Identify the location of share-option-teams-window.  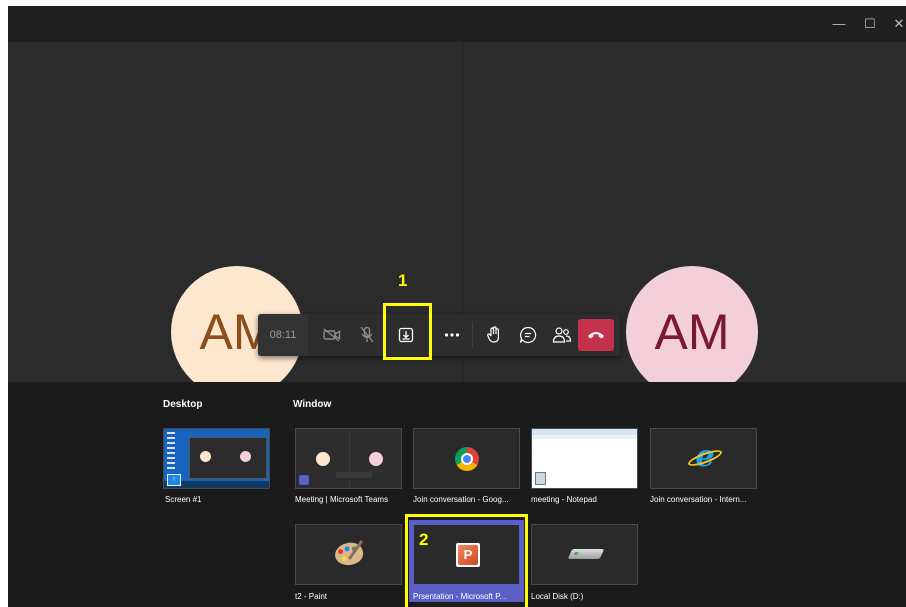
(348, 458).